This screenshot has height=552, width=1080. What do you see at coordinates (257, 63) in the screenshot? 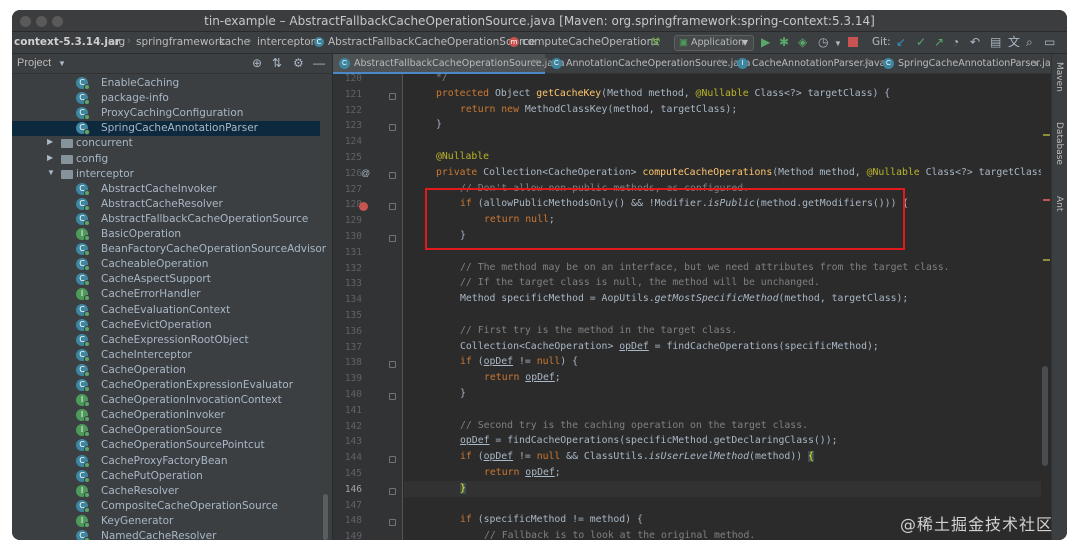
I see `locate-file-icon: ⊕` at bounding box center [257, 63].